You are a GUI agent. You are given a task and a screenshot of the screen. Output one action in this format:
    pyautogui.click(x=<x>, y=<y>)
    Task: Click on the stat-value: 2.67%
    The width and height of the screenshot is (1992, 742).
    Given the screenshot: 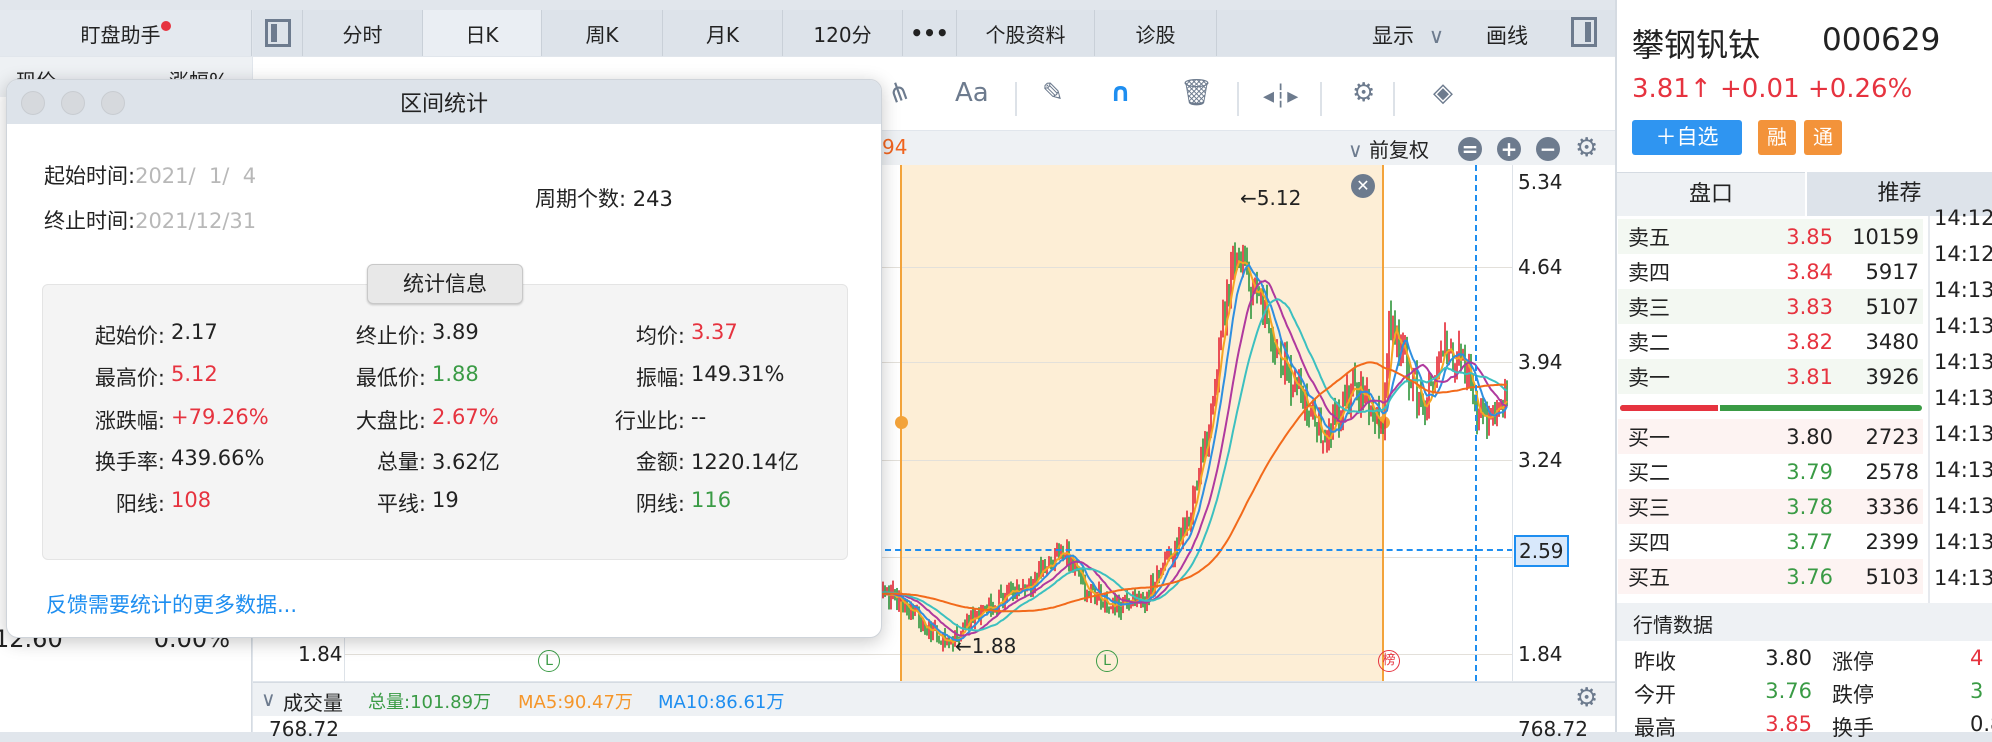 What is the action you would take?
    pyautogui.click(x=465, y=417)
    